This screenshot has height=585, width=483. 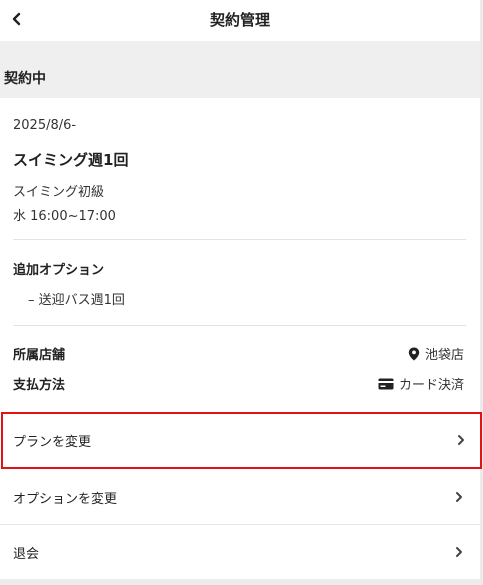 What do you see at coordinates (431, 385) in the screenshot?
I see `payment-value: カード決済` at bounding box center [431, 385].